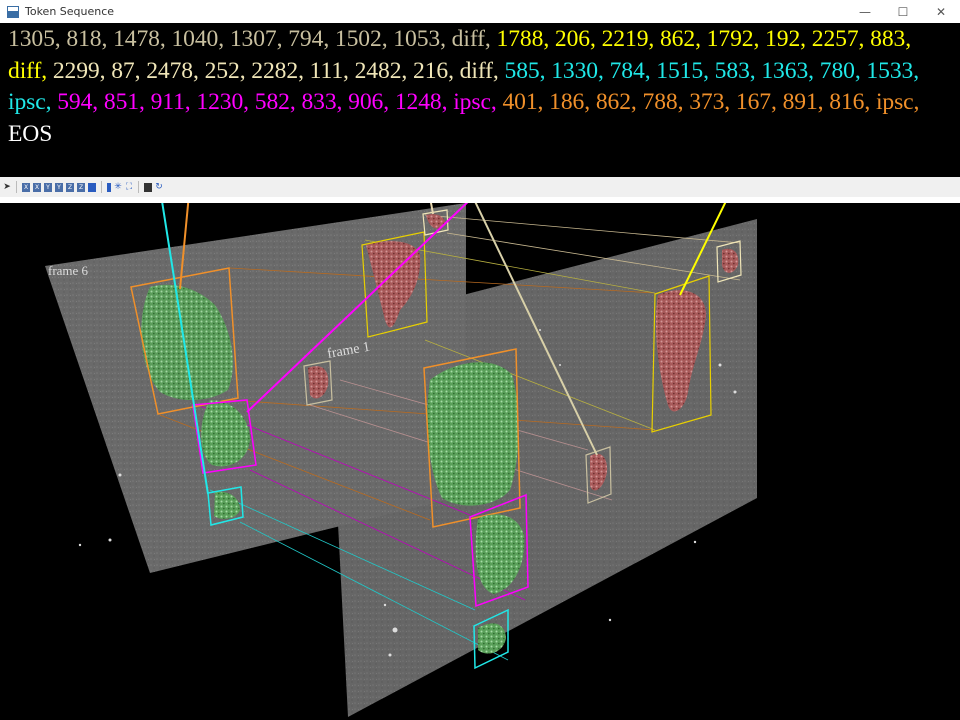  What do you see at coordinates (480, 11) in the screenshot?
I see `title-bar: Token Sequence — ☐ ✕` at bounding box center [480, 11].